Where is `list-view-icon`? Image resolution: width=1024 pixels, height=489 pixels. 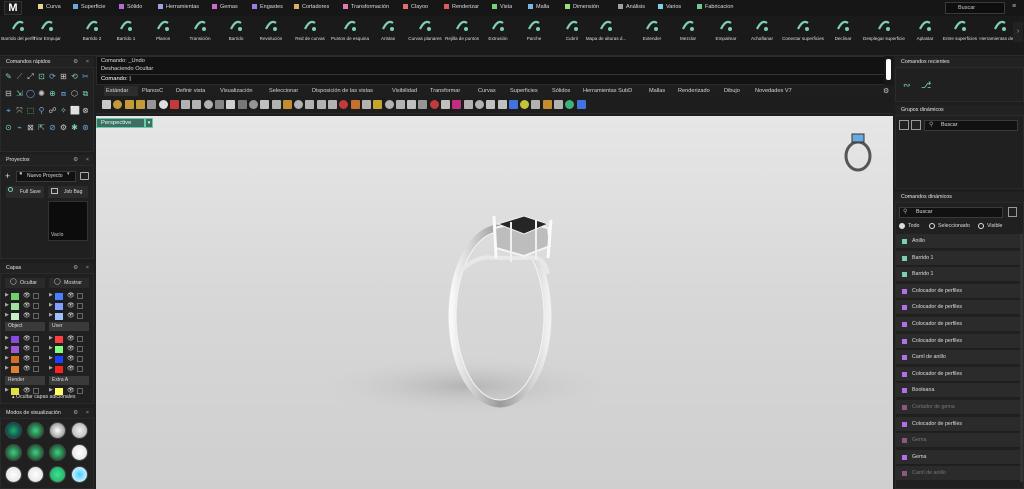
list-view-icon is located at coordinates (904, 125).